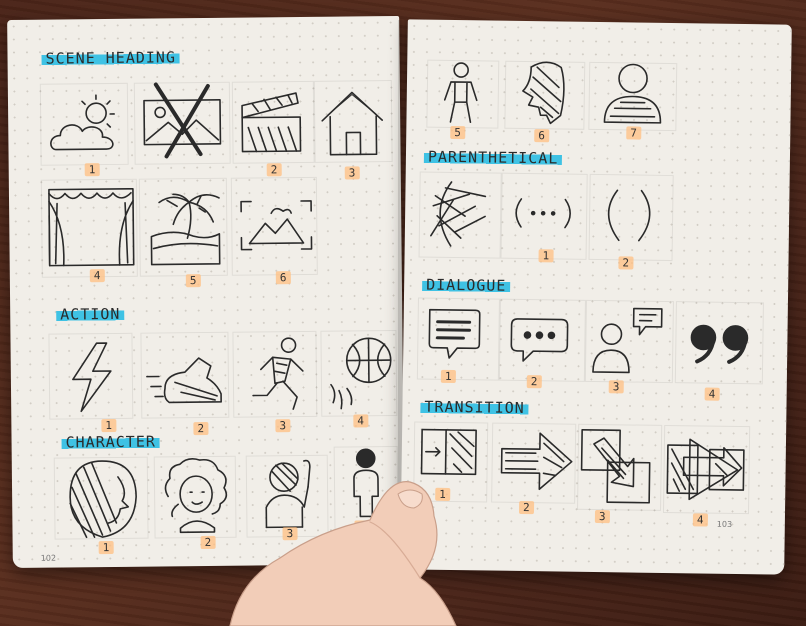  I want to click on parentheses-icon, so click(629, 215).